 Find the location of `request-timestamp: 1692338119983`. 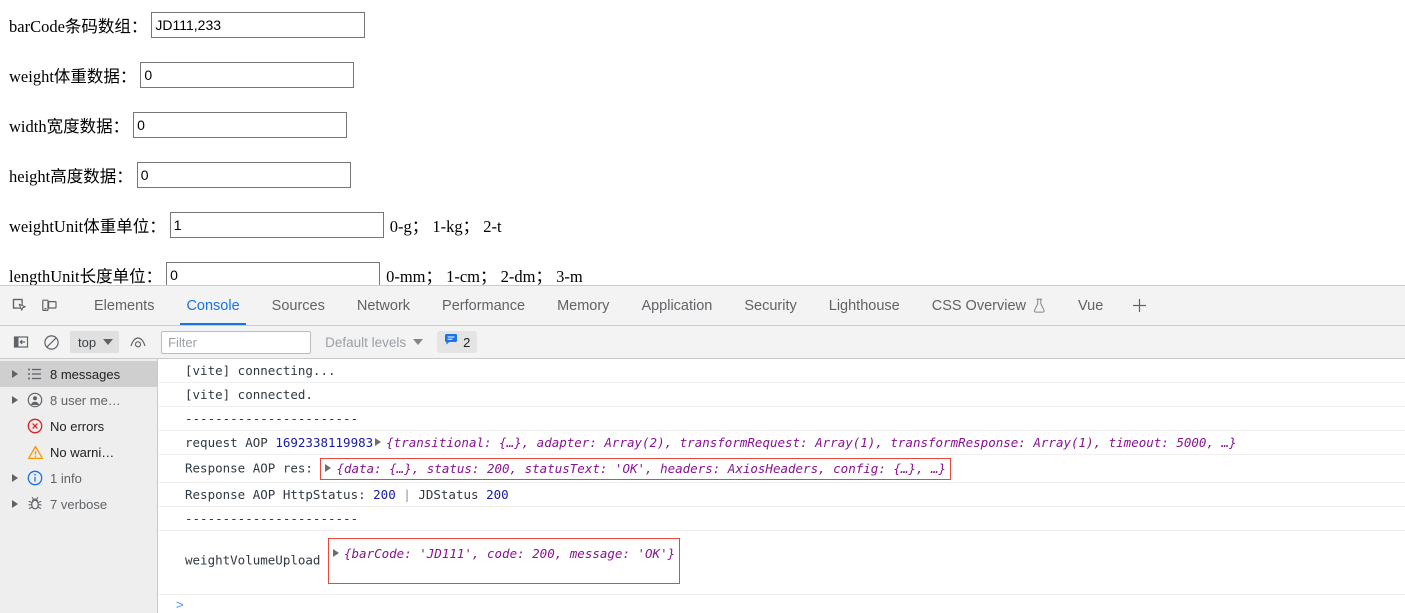

request-timestamp: 1692338119983 is located at coordinates (324, 442).